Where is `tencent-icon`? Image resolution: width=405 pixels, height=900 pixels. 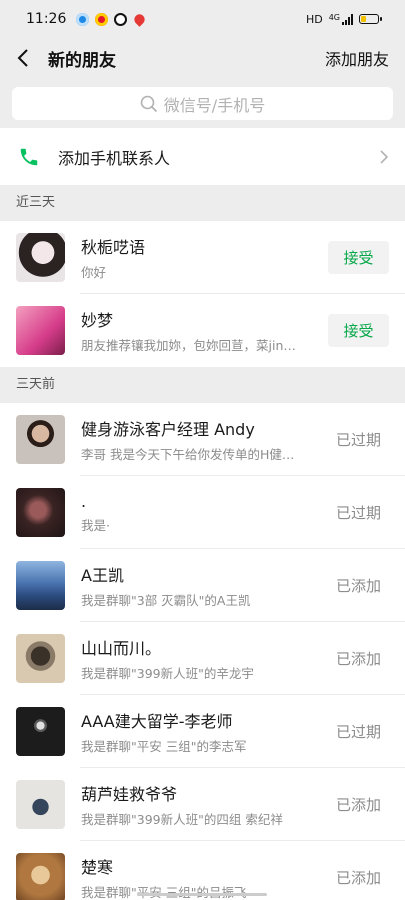
tencent-icon is located at coordinates (83, 19).